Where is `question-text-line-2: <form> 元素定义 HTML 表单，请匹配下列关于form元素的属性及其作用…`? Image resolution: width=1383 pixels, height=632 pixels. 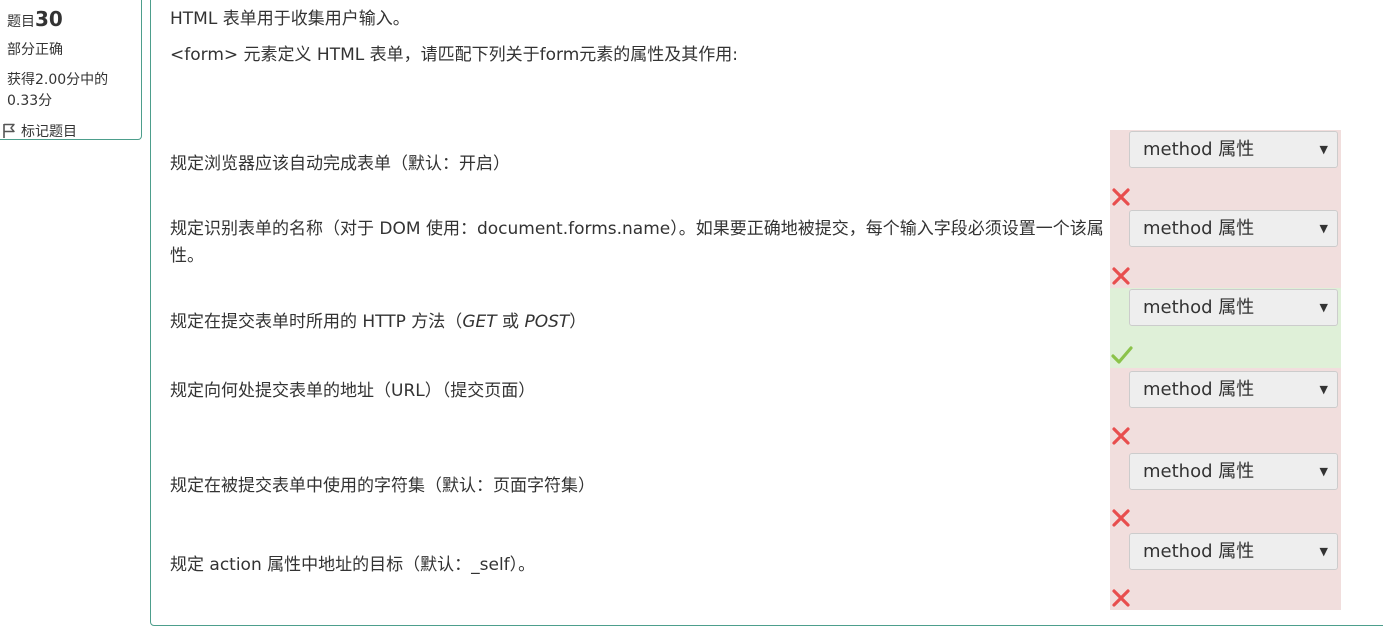
question-text-line-2: <form> 元素定义 HTML 表单，请匹配下列关于form元素的属性及其作用… is located at coordinates (454, 55).